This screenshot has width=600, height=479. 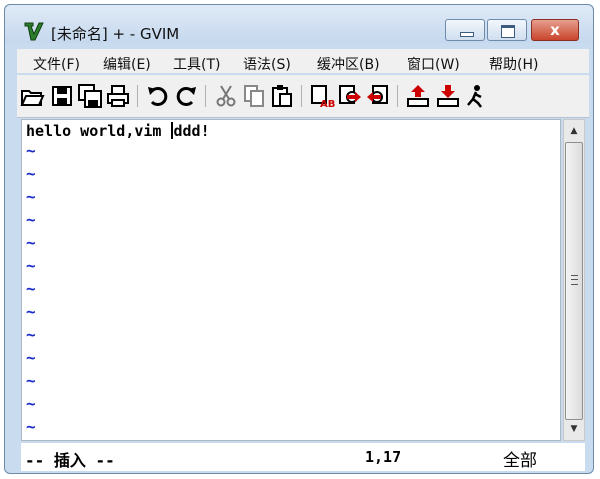 I want to click on copy-icon, so click(x=254, y=96).